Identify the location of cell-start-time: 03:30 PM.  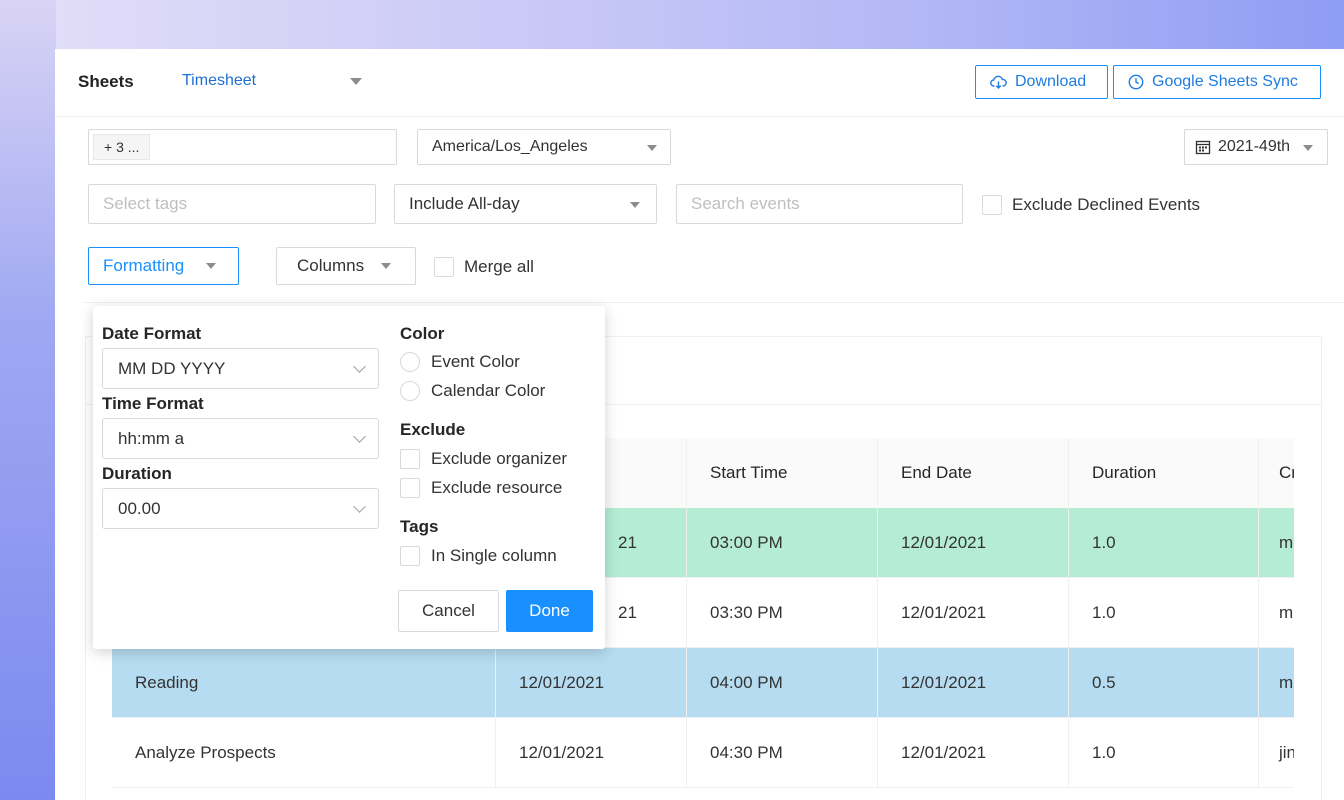
(782, 613).